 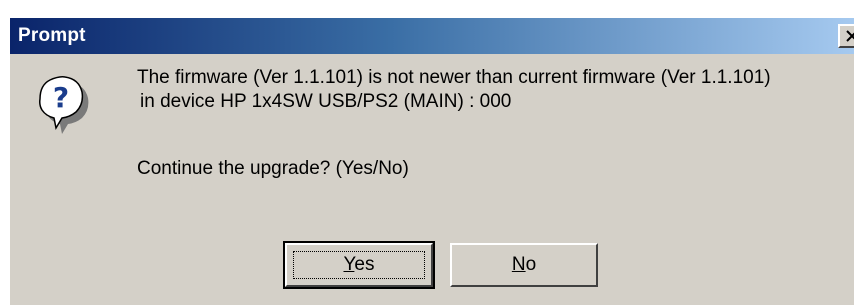 I want to click on no-button: No, so click(x=524, y=265).